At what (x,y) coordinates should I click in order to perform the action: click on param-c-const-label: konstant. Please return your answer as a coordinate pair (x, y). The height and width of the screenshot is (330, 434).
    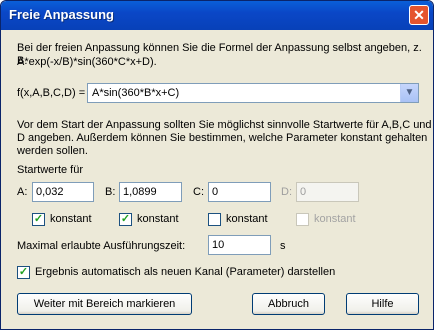
    Looking at the image, I should click on (247, 219).